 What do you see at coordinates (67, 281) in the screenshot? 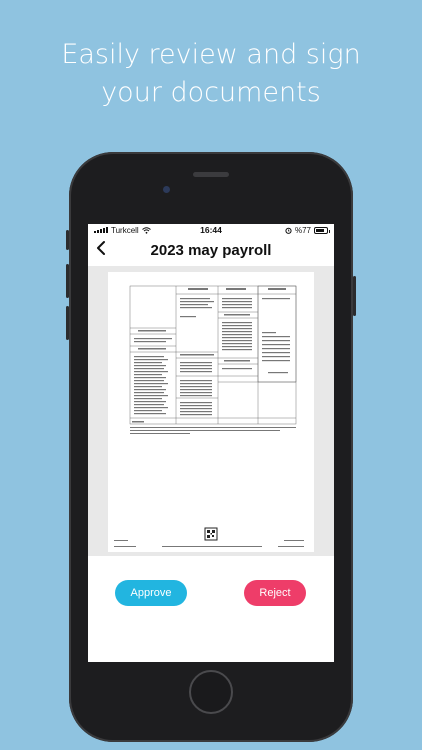
I see `volume-up-button` at bounding box center [67, 281].